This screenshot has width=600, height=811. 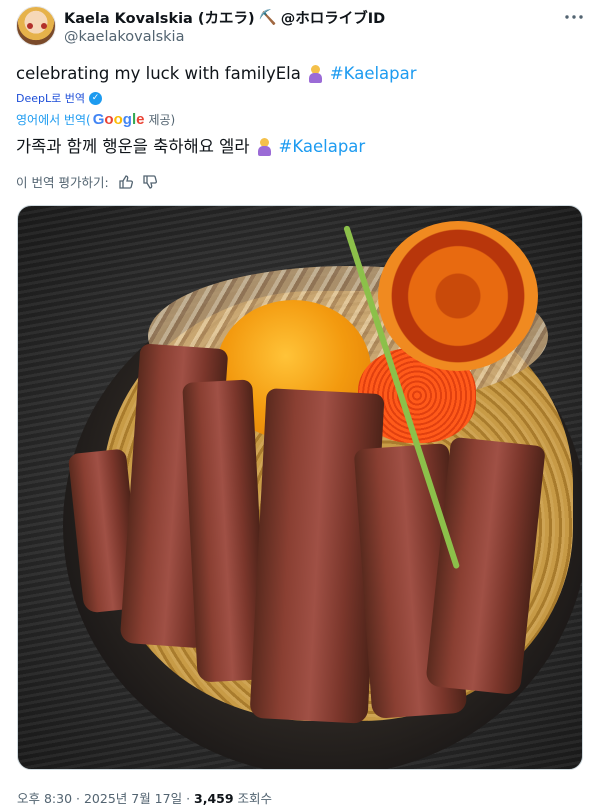 I want to click on rate-translation: 이 번역 평가하기:, so click(x=86, y=181).